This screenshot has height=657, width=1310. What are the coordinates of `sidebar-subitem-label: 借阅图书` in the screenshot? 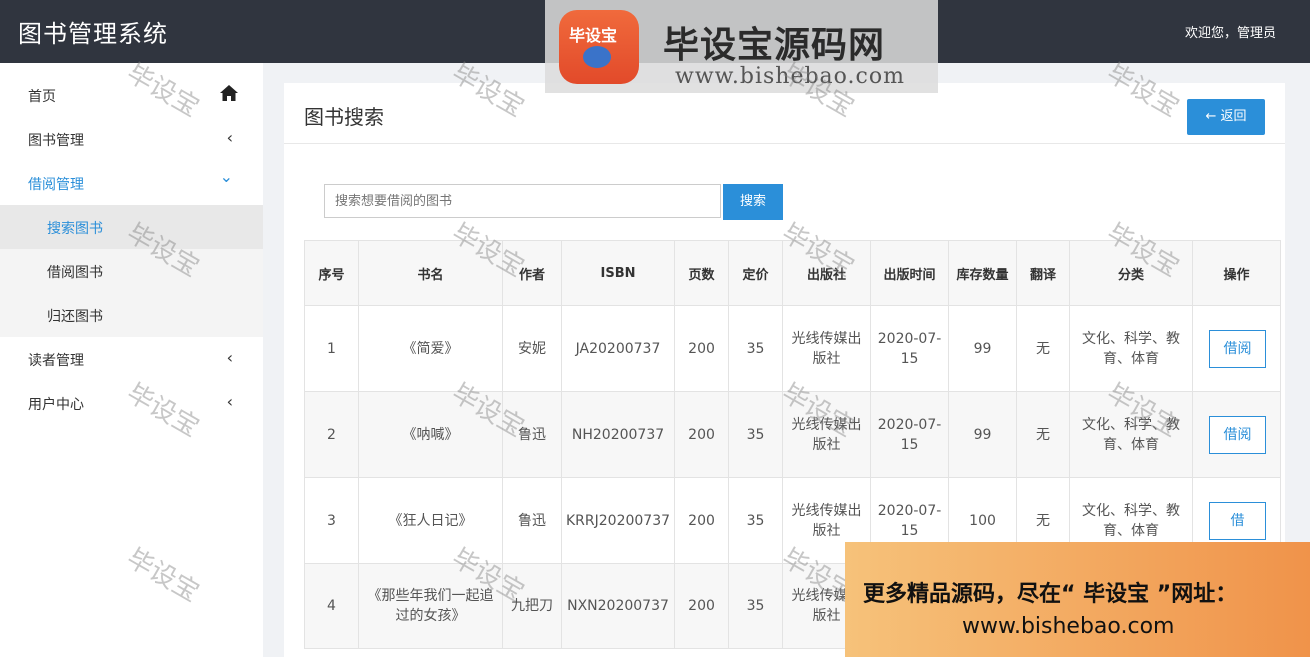 It's located at (75, 273).